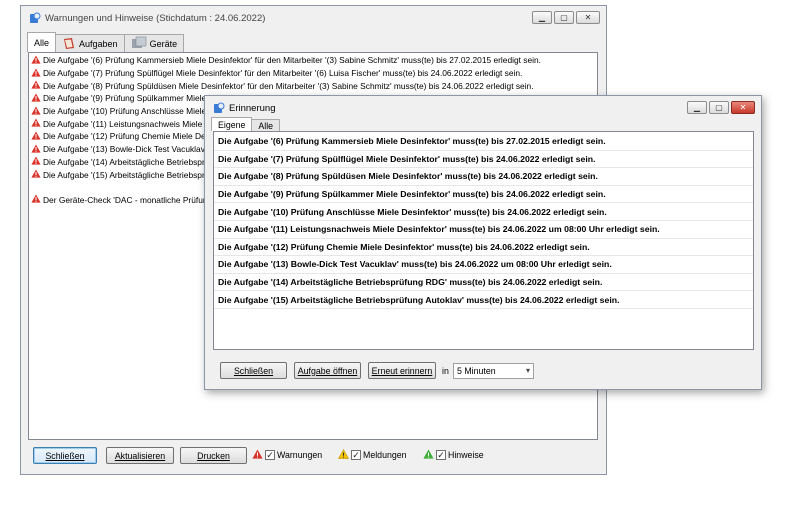 This screenshot has height=524, width=807. I want to click on tab-geraete: Geräte, so click(154, 43).